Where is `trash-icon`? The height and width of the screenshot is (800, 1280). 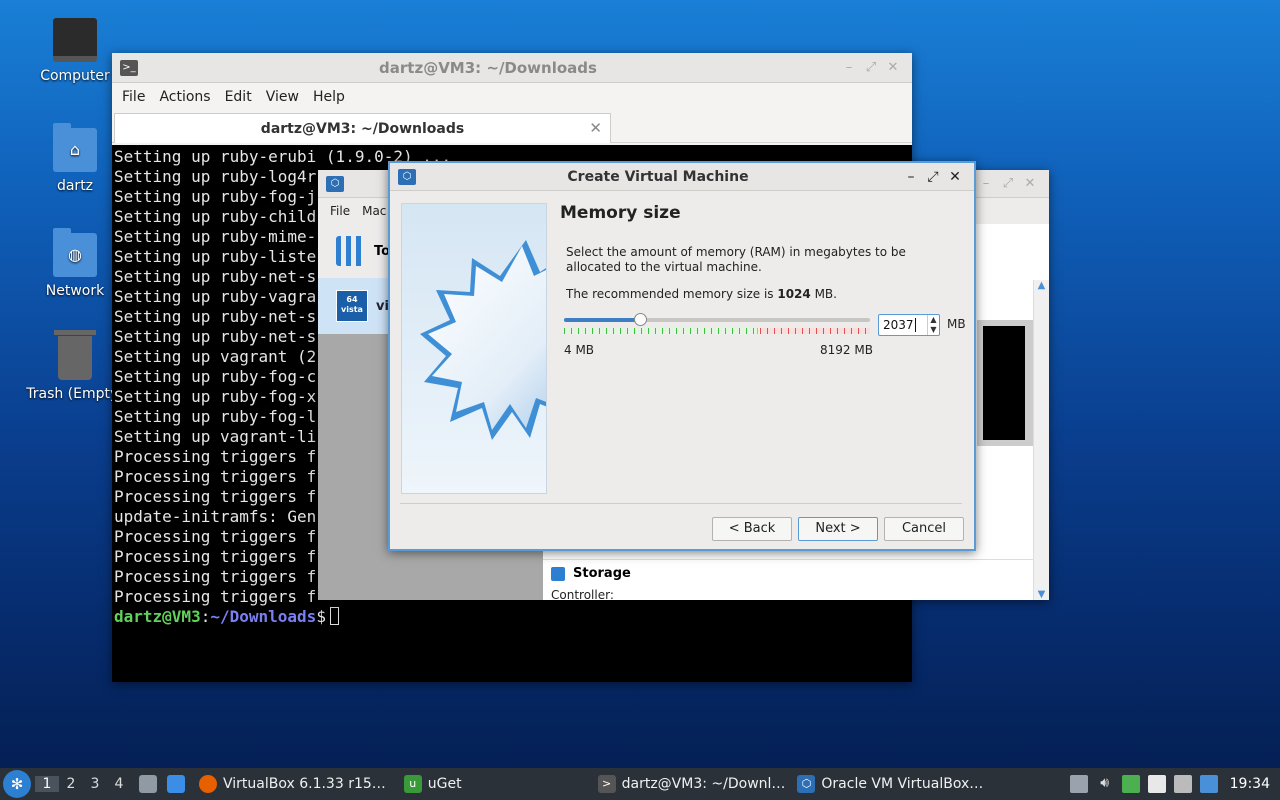 trash-icon is located at coordinates (75, 355).